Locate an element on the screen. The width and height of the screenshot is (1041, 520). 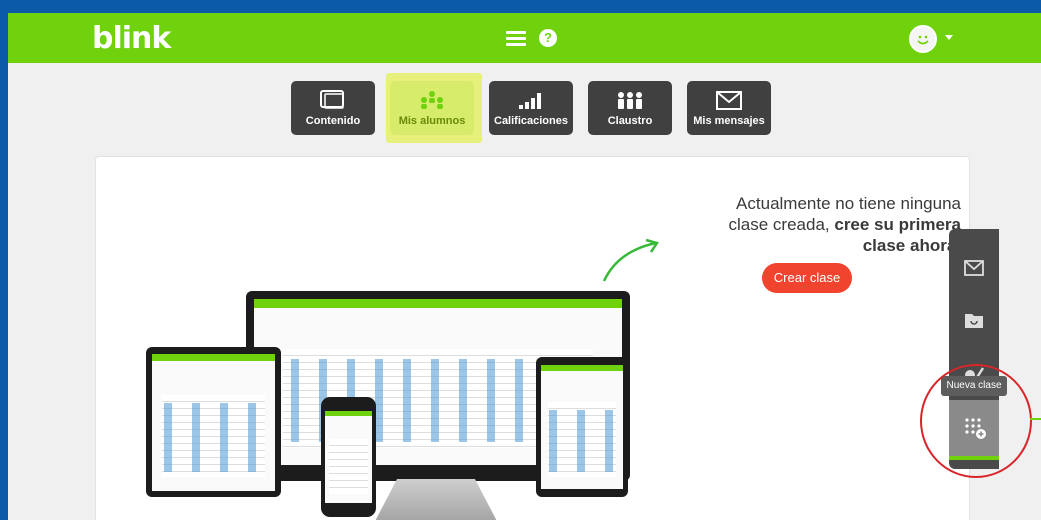
monitor-icon is located at coordinates (332, 99).